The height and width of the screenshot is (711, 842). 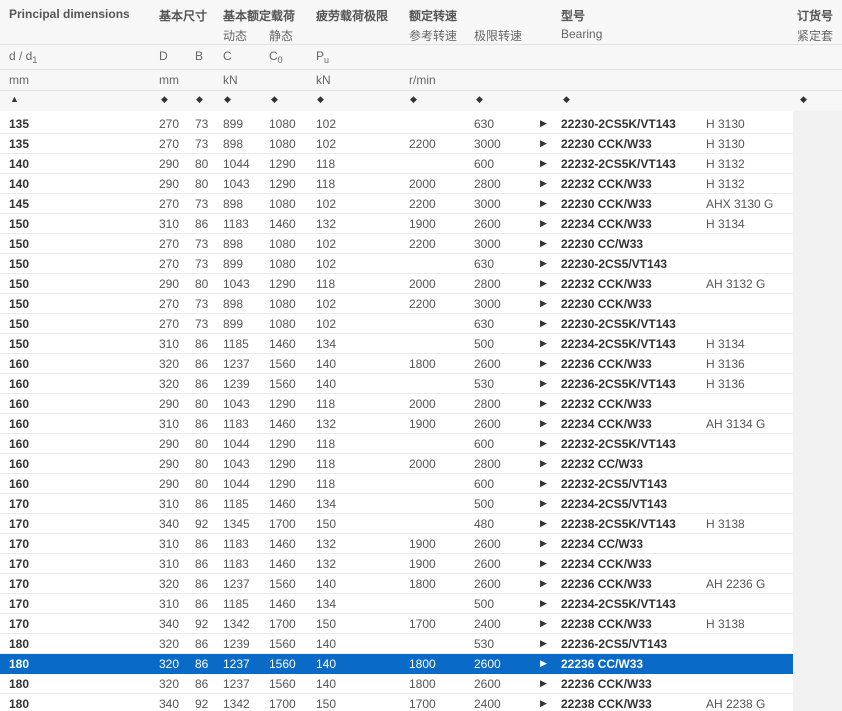 What do you see at coordinates (614, 484) in the screenshot?
I see `cell-bearing: 22232-2CS5/VT143` at bounding box center [614, 484].